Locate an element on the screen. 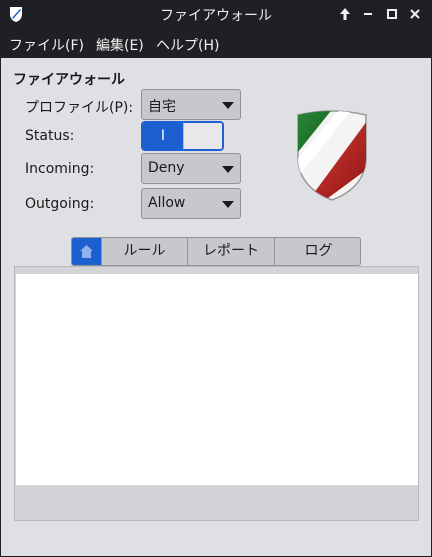 This screenshot has height=557, width=432. tab-bar: ルール レポート ログ is located at coordinates (216, 251).